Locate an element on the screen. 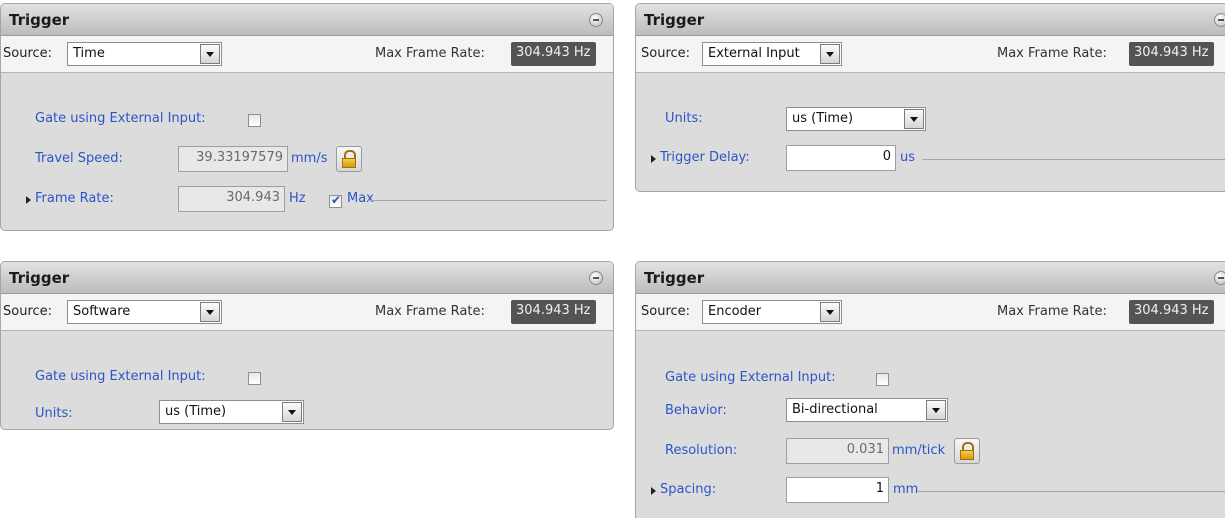 Image resolution: width=1225 pixels, height=518 pixels. source-bar: Source: Time Max Frame Rate: 304.943 Hz is located at coordinates (307, 54).